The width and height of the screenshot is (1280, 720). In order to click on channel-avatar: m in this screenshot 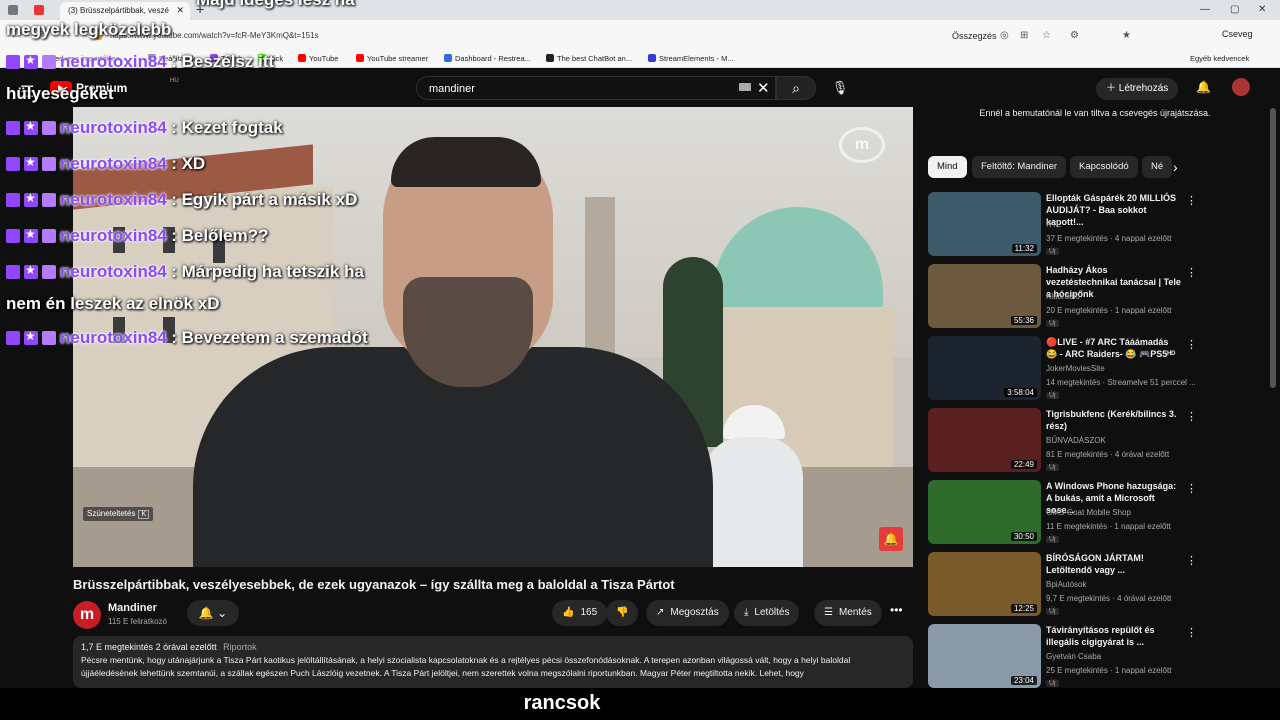, I will do `click(87, 615)`.